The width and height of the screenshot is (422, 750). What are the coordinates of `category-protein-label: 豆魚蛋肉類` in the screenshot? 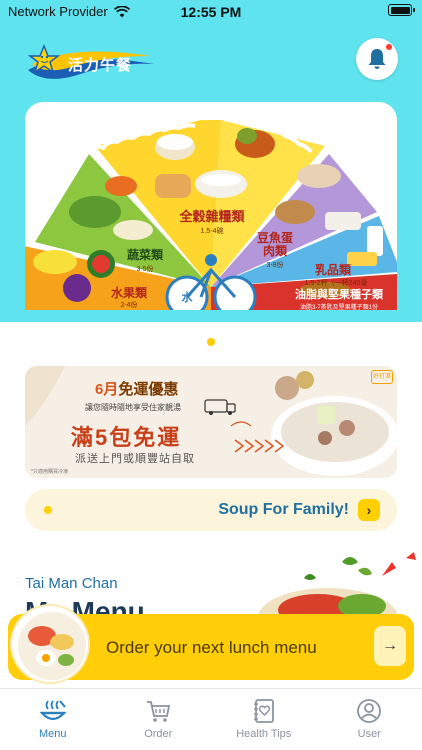 It's located at (274, 244).